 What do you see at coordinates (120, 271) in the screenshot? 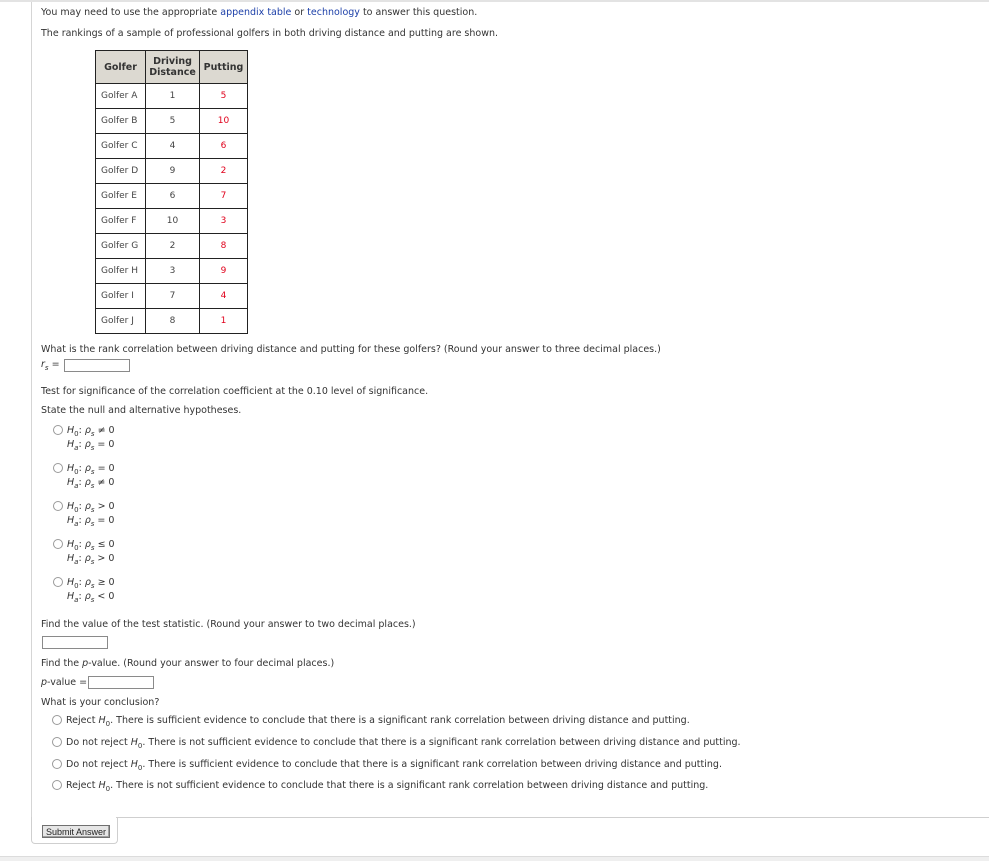
I see `golfer-name: Golfer H` at bounding box center [120, 271].